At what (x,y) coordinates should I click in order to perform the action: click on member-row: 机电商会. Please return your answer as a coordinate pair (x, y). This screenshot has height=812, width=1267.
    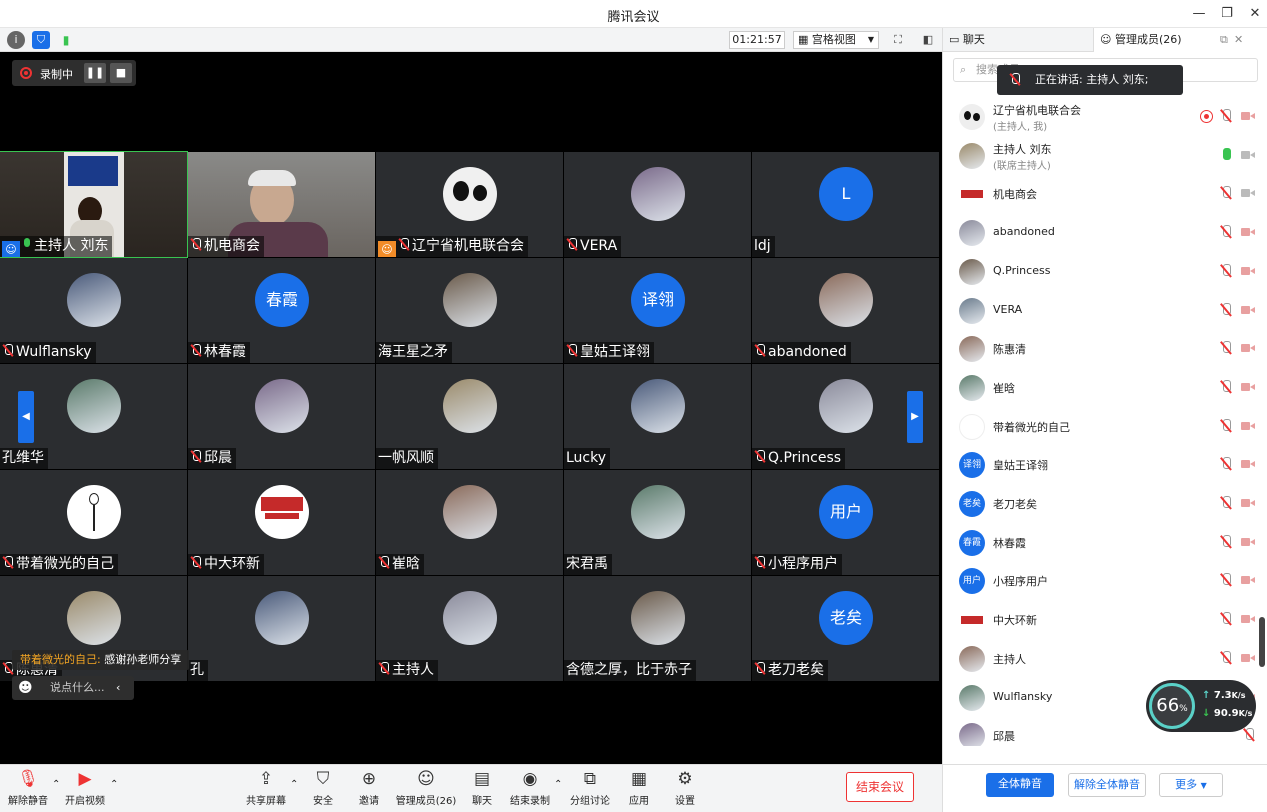
    Looking at the image, I should click on (1105, 194).